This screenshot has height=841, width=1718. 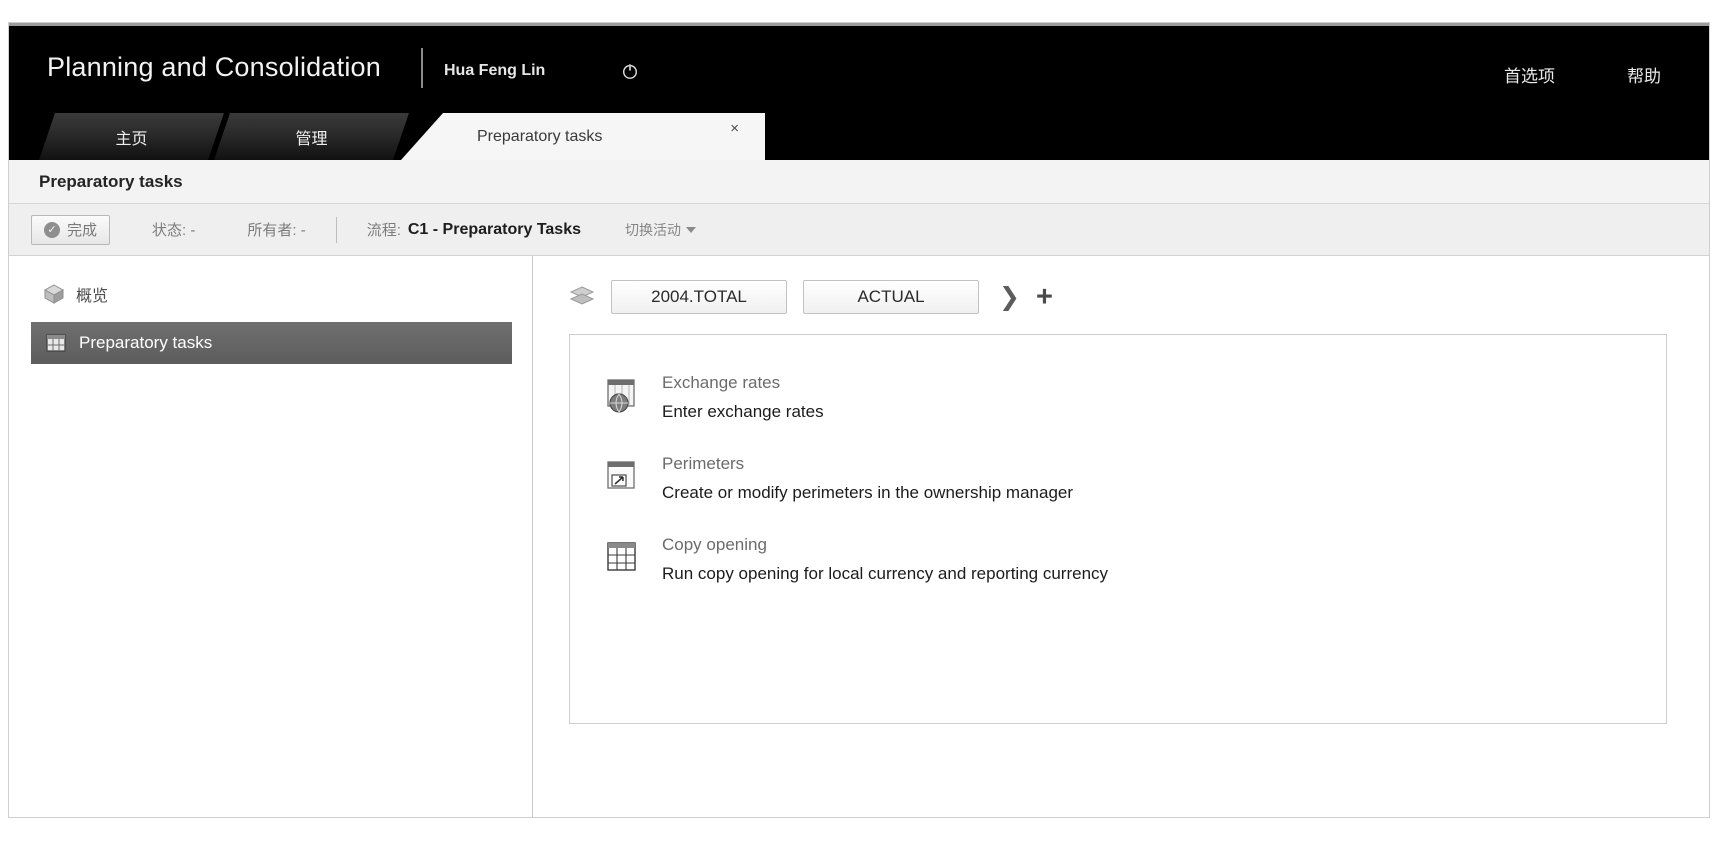 I want to click on status-field: 状态: -, so click(x=173, y=229).